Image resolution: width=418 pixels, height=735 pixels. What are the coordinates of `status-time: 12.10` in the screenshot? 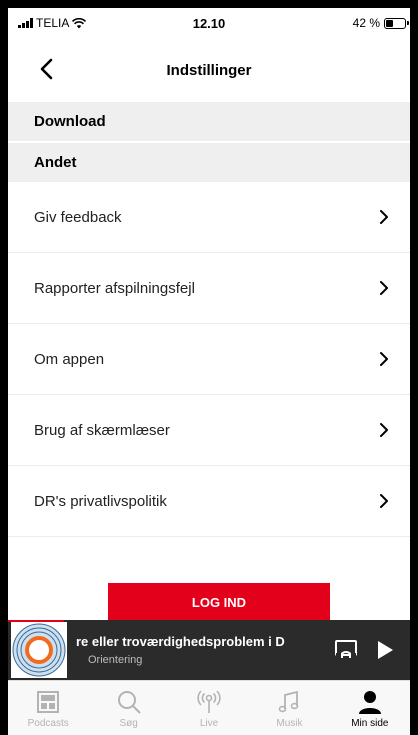 It's located at (209, 23).